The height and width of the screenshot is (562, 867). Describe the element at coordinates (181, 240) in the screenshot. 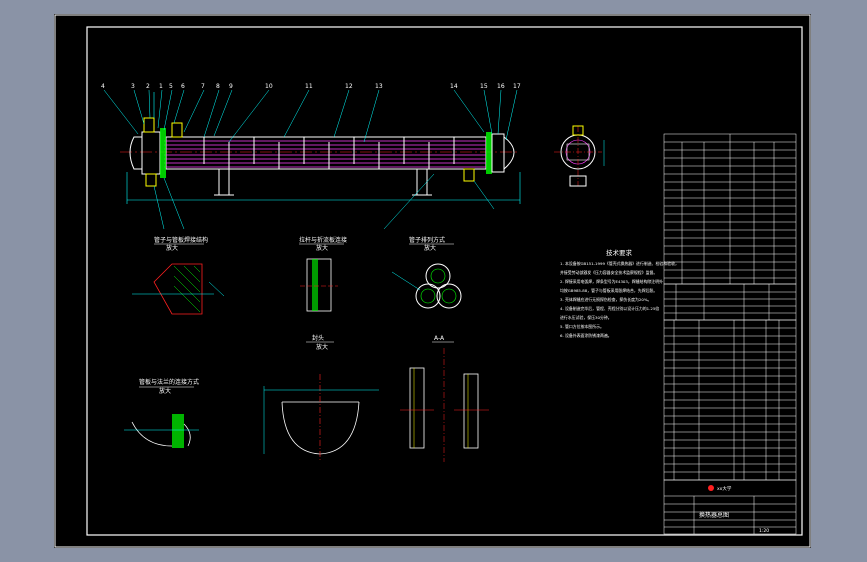

I see `detail-title-weld: 管子与管板焊接结构` at that location.